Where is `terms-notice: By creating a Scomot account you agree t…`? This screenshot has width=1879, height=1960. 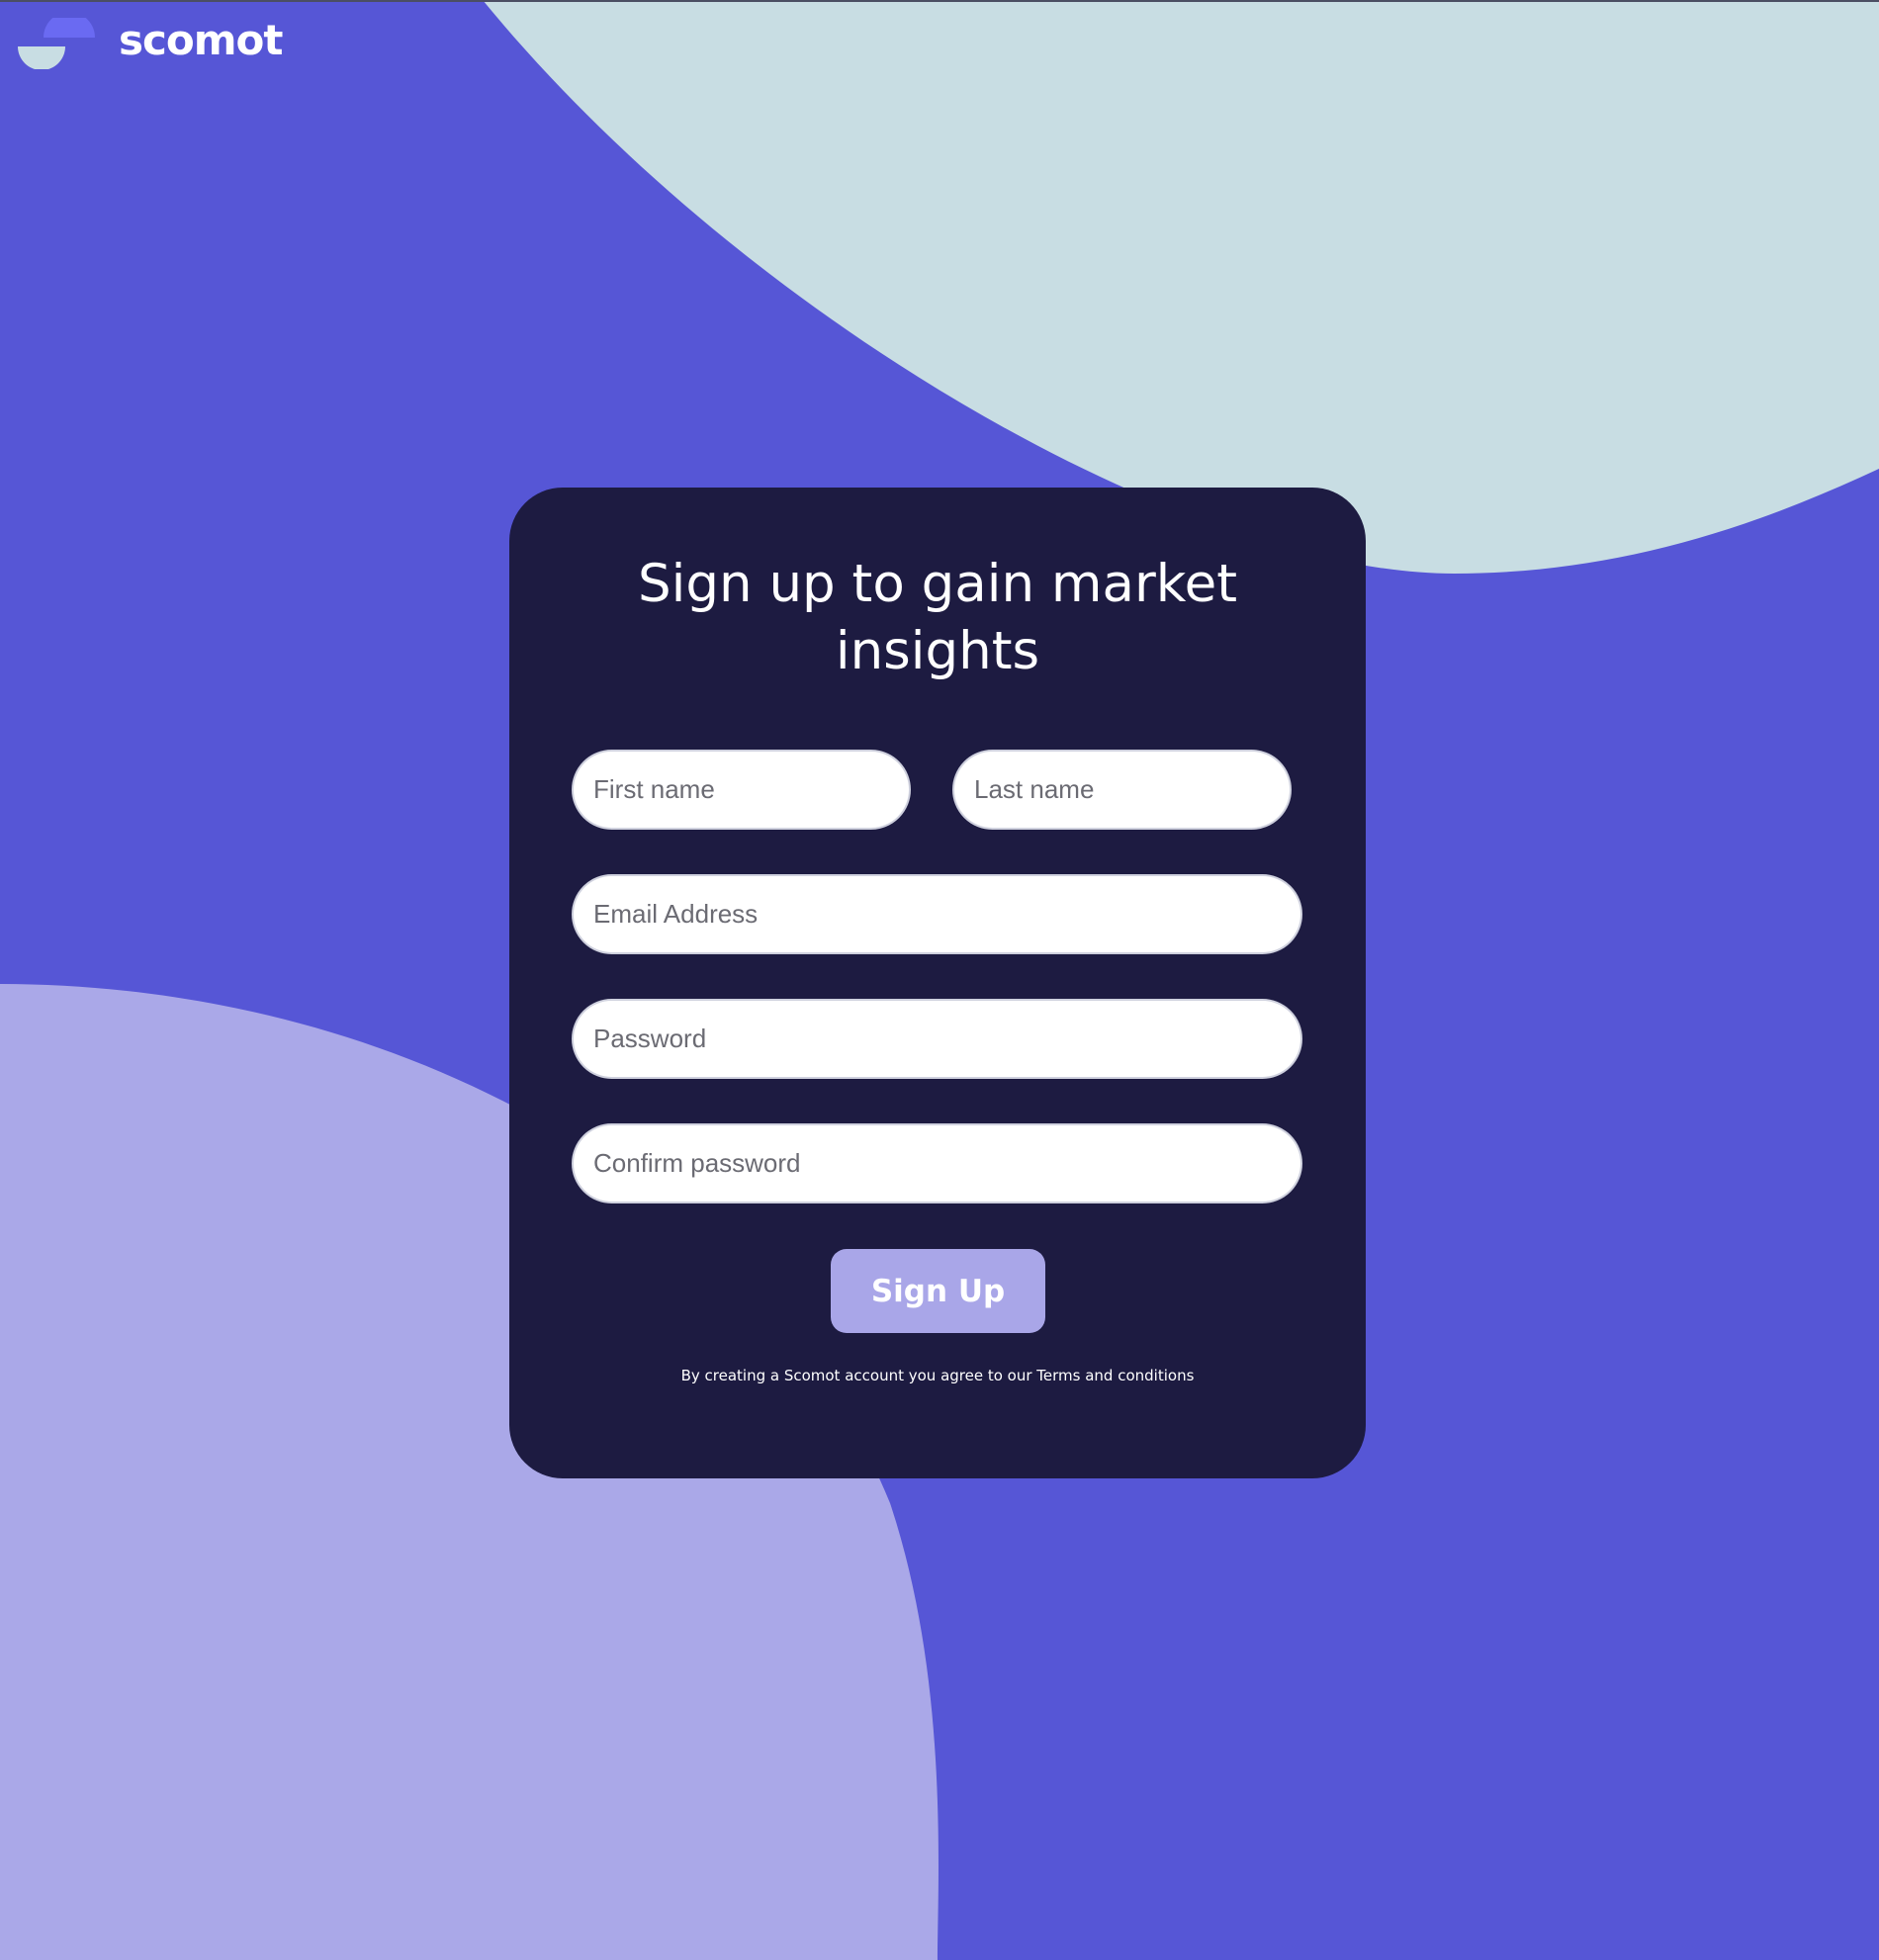
terms-notice: By creating a Scomot account you agree t… is located at coordinates (937, 1375).